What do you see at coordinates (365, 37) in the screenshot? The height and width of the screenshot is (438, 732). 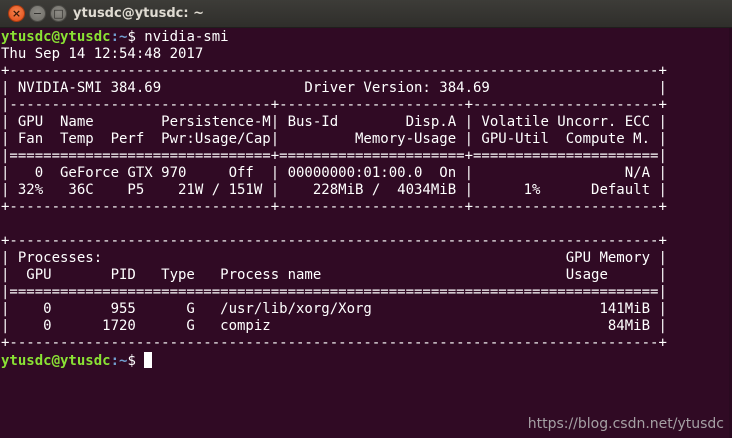 I see `command-line: ytusdc@ytusdc:~$ nvidia-smi` at bounding box center [365, 37].